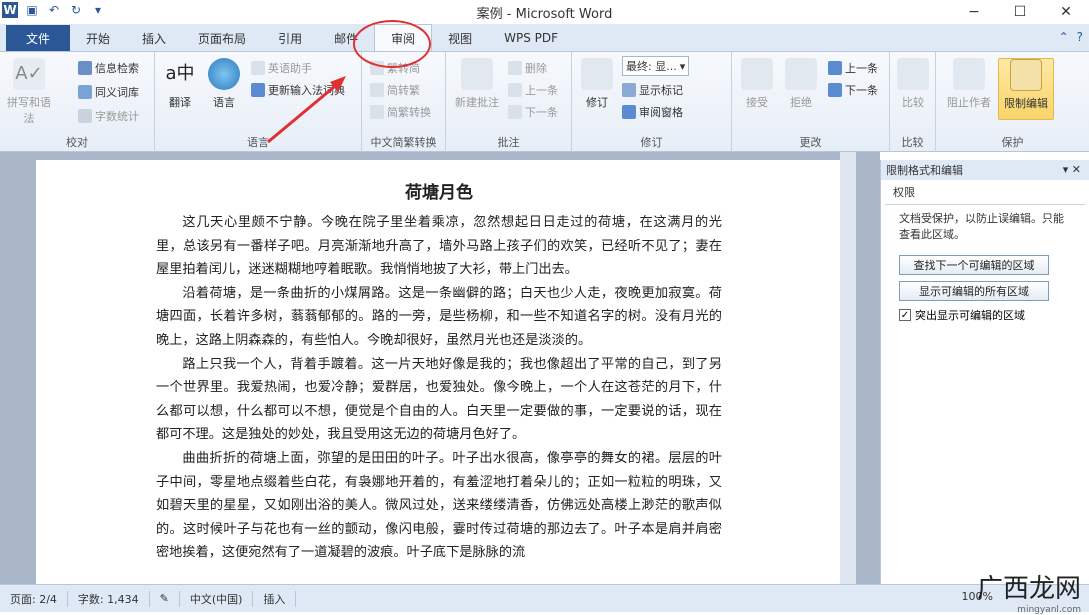 Image resolution: width=1089 pixels, height=615 pixels. What do you see at coordinates (835, 90) in the screenshot?
I see `next-change-icon` at bounding box center [835, 90].